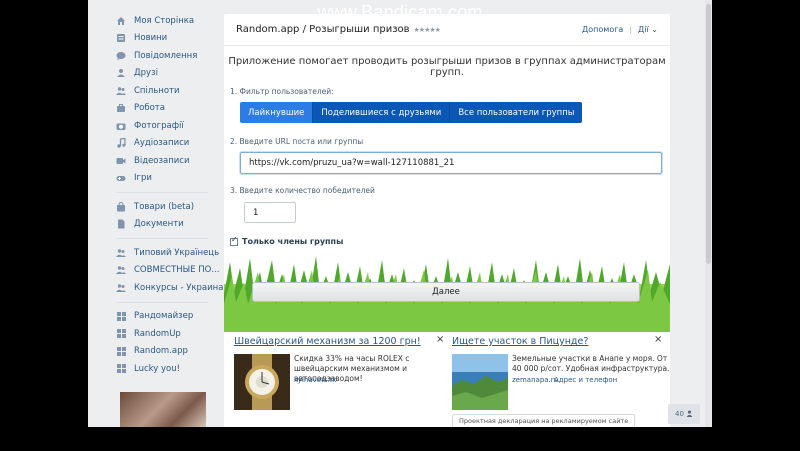 The image size is (800, 451). What do you see at coordinates (427, 29) in the screenshot?
I see `rating-stars: ★★★★★` at bounding box center [427, 29].